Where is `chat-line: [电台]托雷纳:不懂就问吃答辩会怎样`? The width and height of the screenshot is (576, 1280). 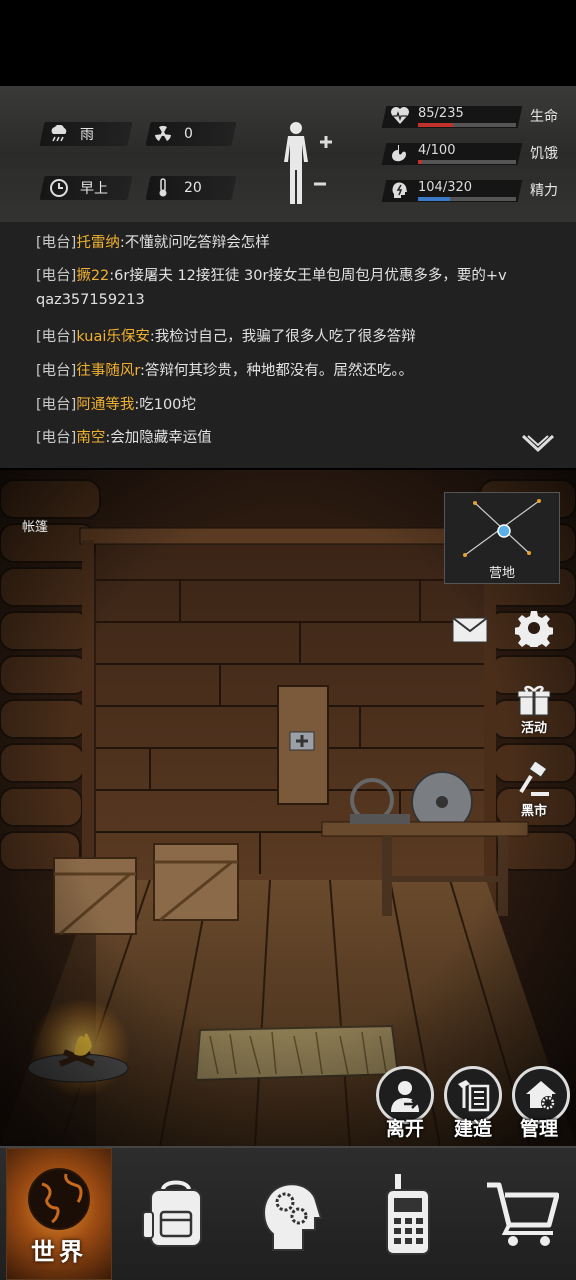 chat-line: [电台]托雷纳:不懂就问吃答辩会怎样 is located at coordinates (153, 243).